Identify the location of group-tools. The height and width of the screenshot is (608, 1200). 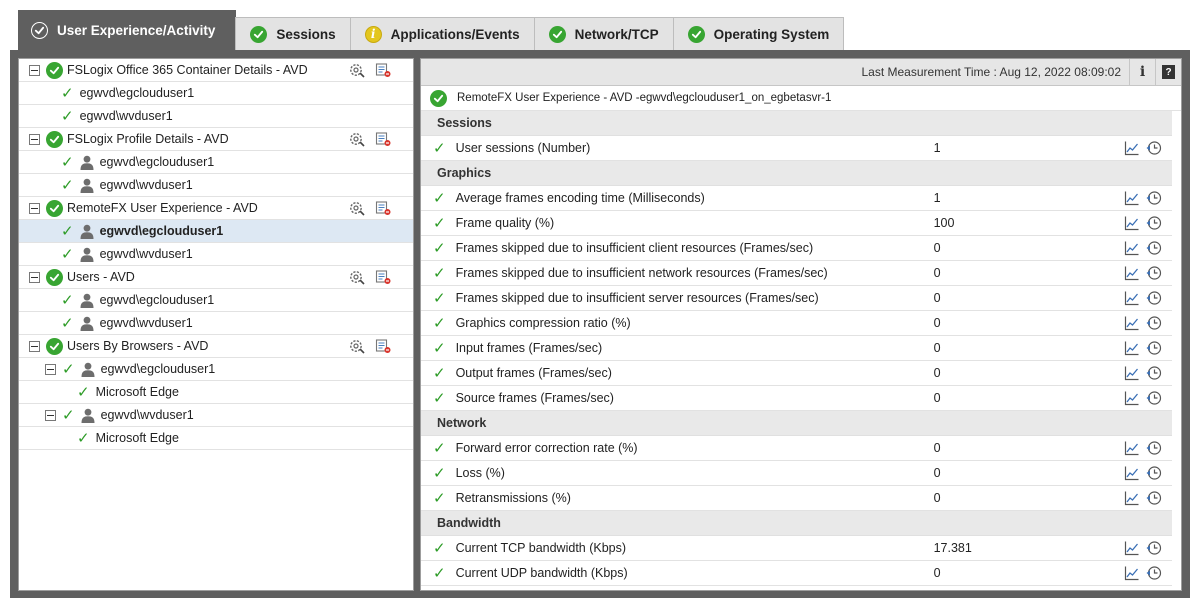
(370, 208).